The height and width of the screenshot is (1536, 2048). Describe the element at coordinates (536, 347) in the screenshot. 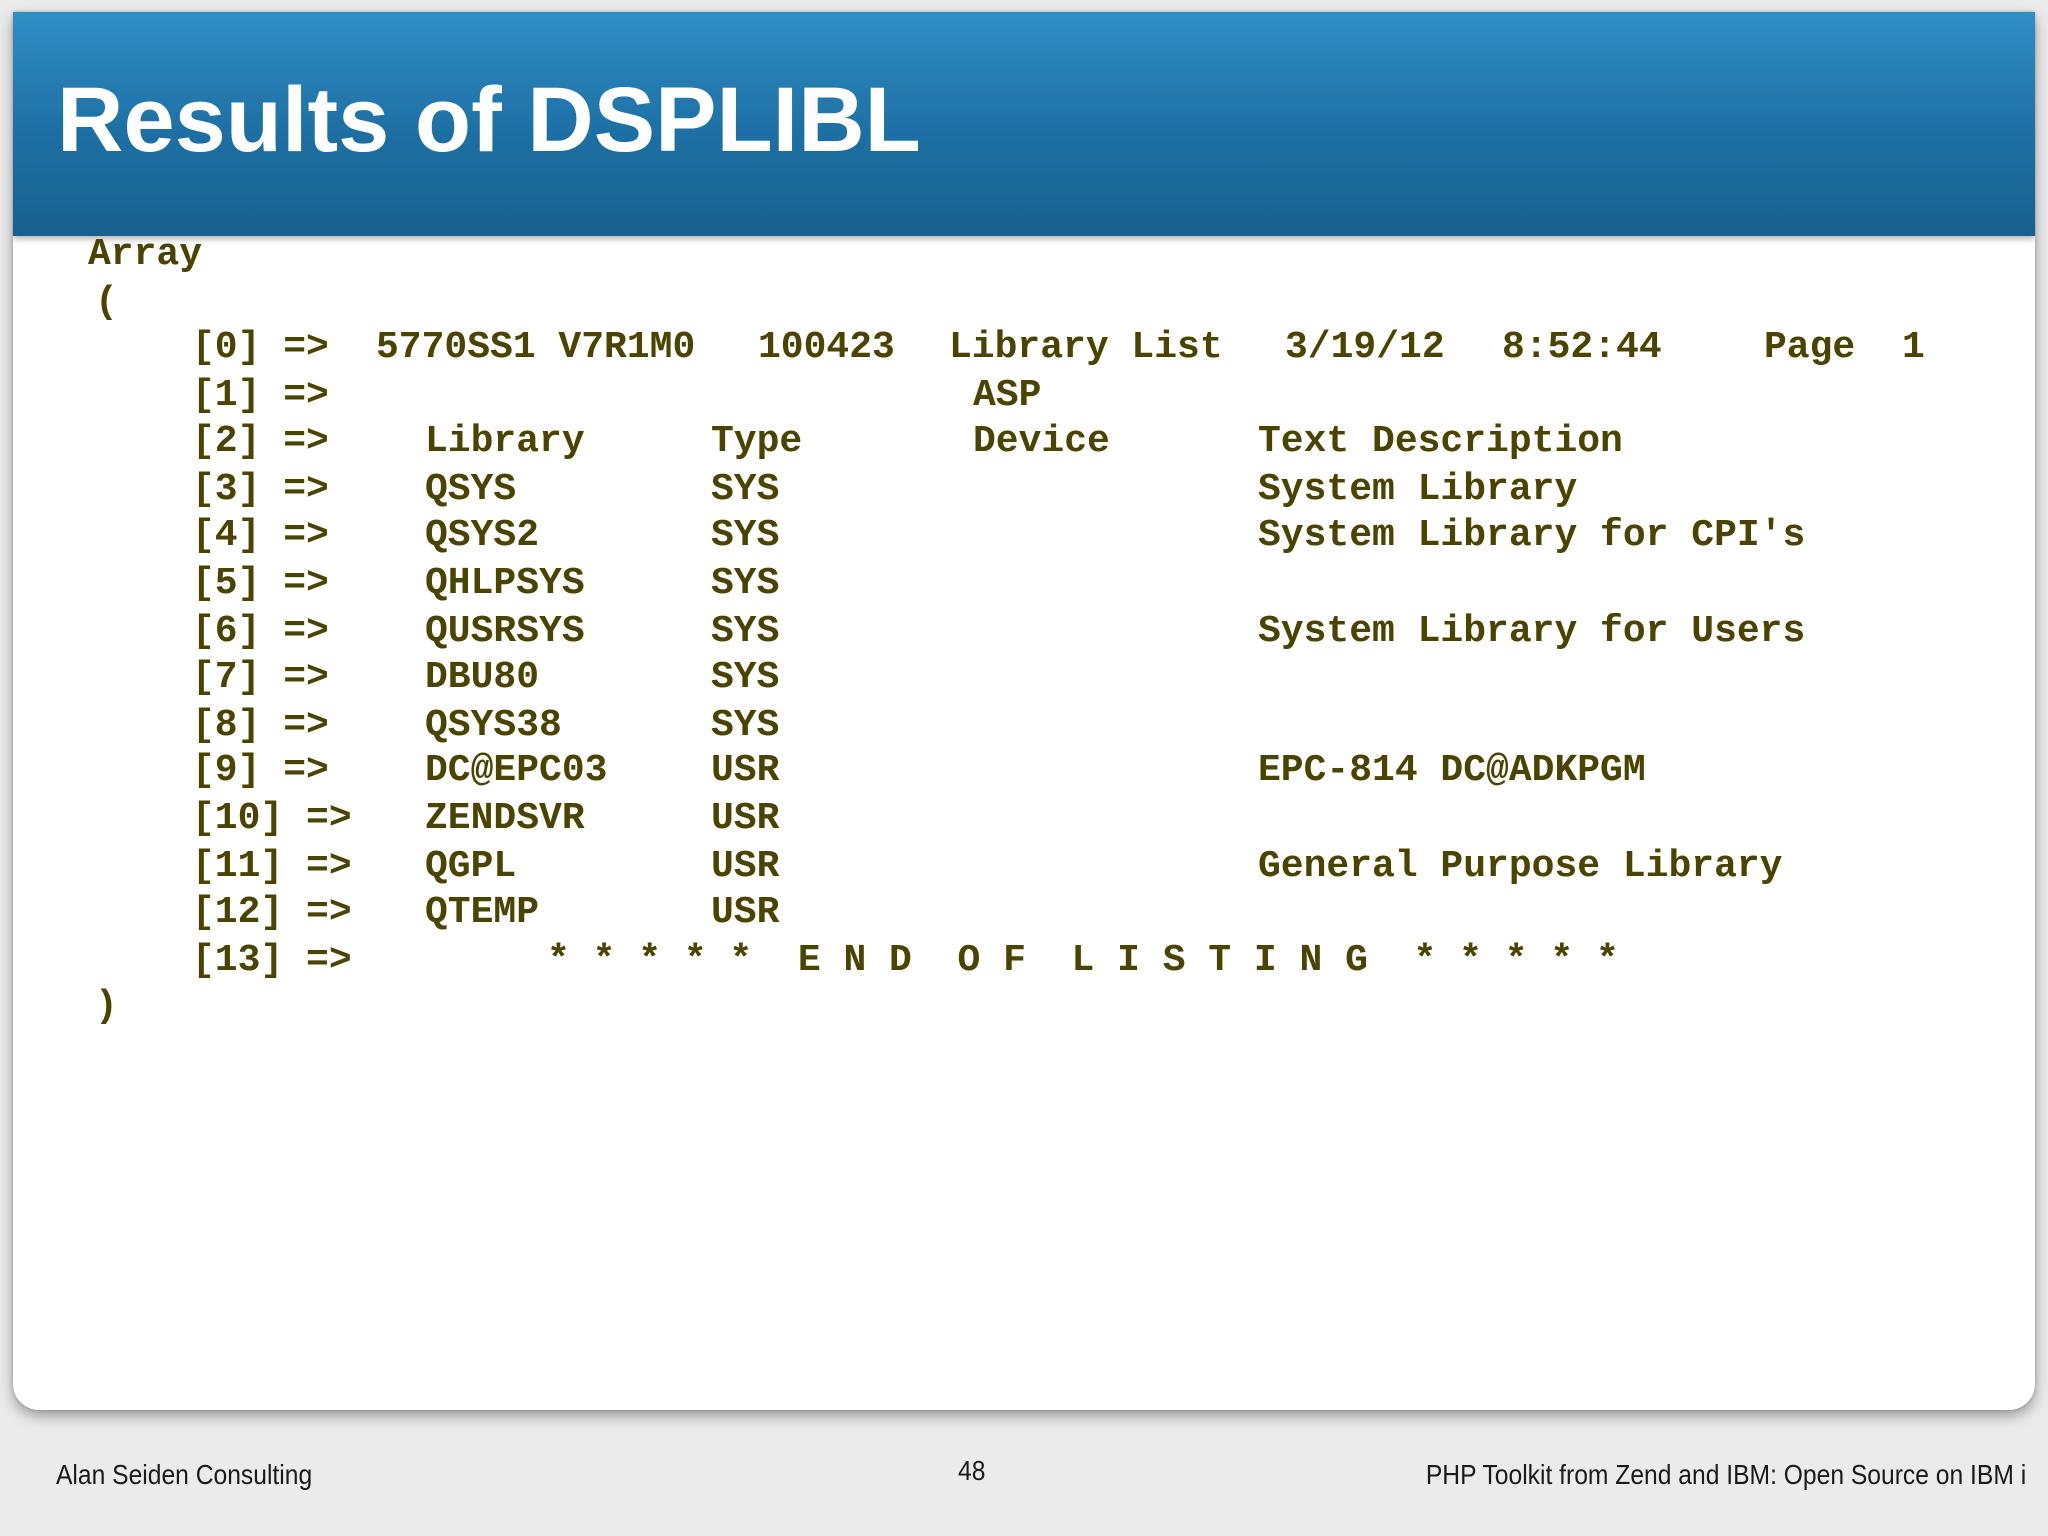

I see `header-product: 5770SS1 V7R1M0` at that location.